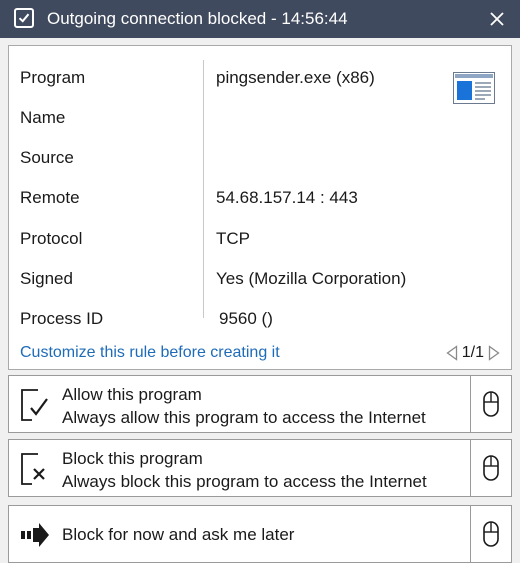 Image resolution: width=520 pixels, height=563 pixels. Describe the element at coordinates (311, 278) in the screenshot. I see `value-signed: Yes (Mozilla Corporation)` at that location.